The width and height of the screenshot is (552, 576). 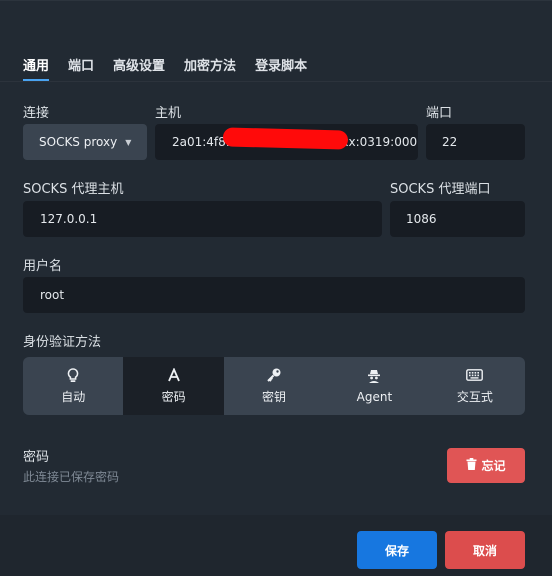 I want to click on connection-type-select: SOCKS proxy ▼, so click(x=85, y=142).